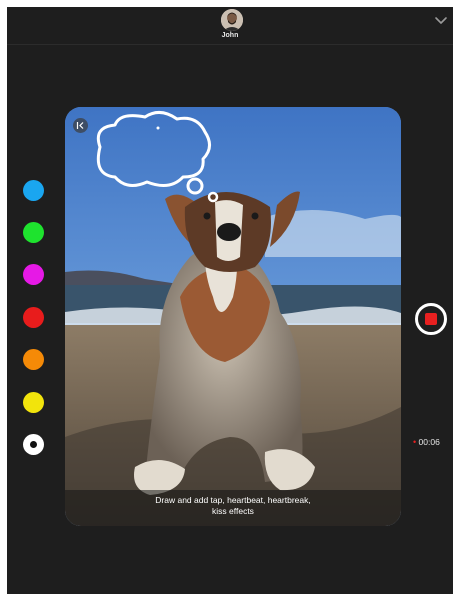  I want to click on color-swatch-magenta, so click(33, 274).